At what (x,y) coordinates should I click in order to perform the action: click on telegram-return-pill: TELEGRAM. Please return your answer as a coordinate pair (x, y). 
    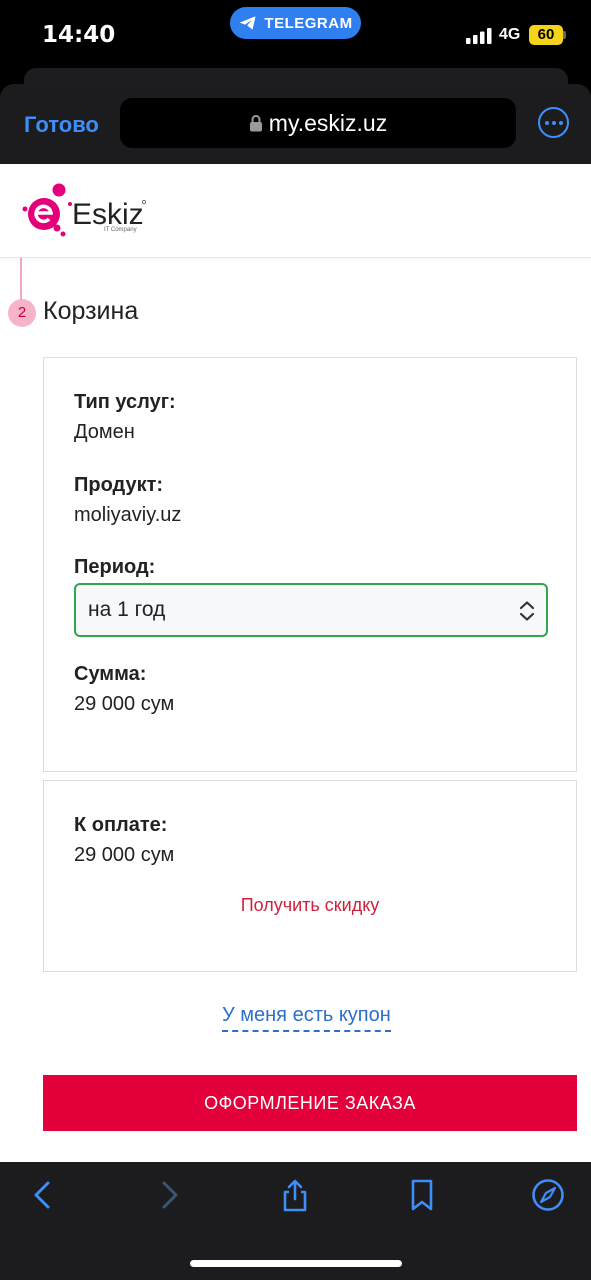
    Looking at the image, I should click on (295, 23).